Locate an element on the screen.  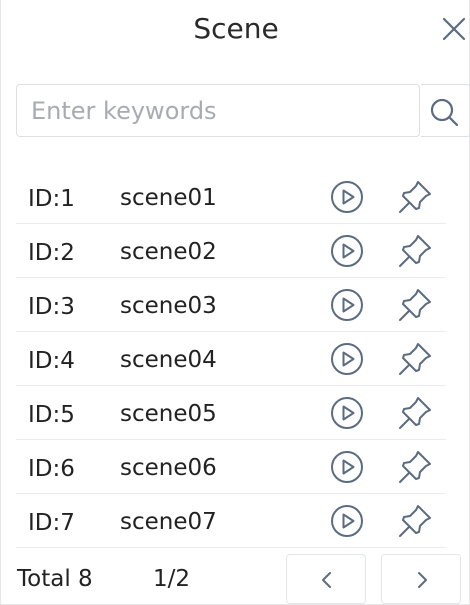
scene-name: scene06 is located at coordinates (168, 468).